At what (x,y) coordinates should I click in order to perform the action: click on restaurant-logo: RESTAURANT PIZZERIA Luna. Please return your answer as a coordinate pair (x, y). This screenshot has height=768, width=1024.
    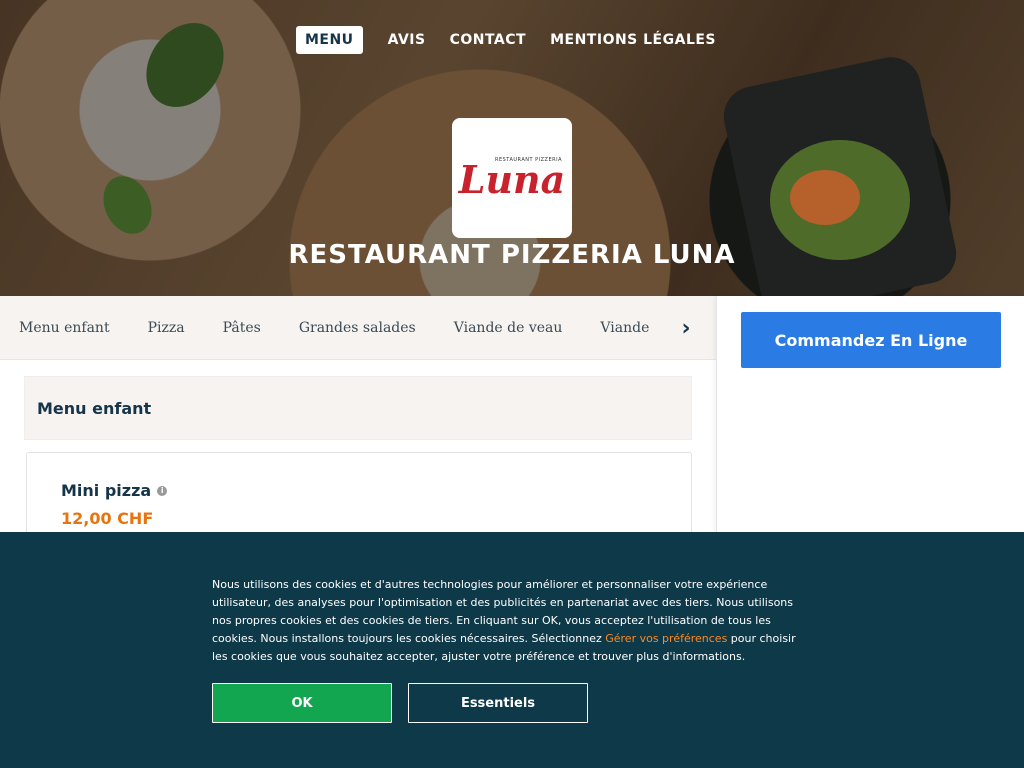
    Looking at the image, I should click on (512, 178).